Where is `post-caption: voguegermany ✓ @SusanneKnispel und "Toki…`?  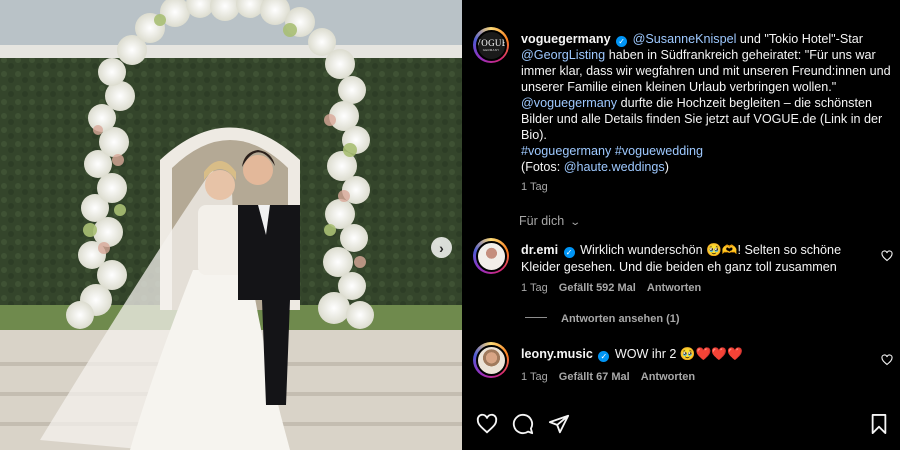
post-caption: voguegermany ✓ @SusanneKnispel und "Toki… is located at coordinates (707, 103).